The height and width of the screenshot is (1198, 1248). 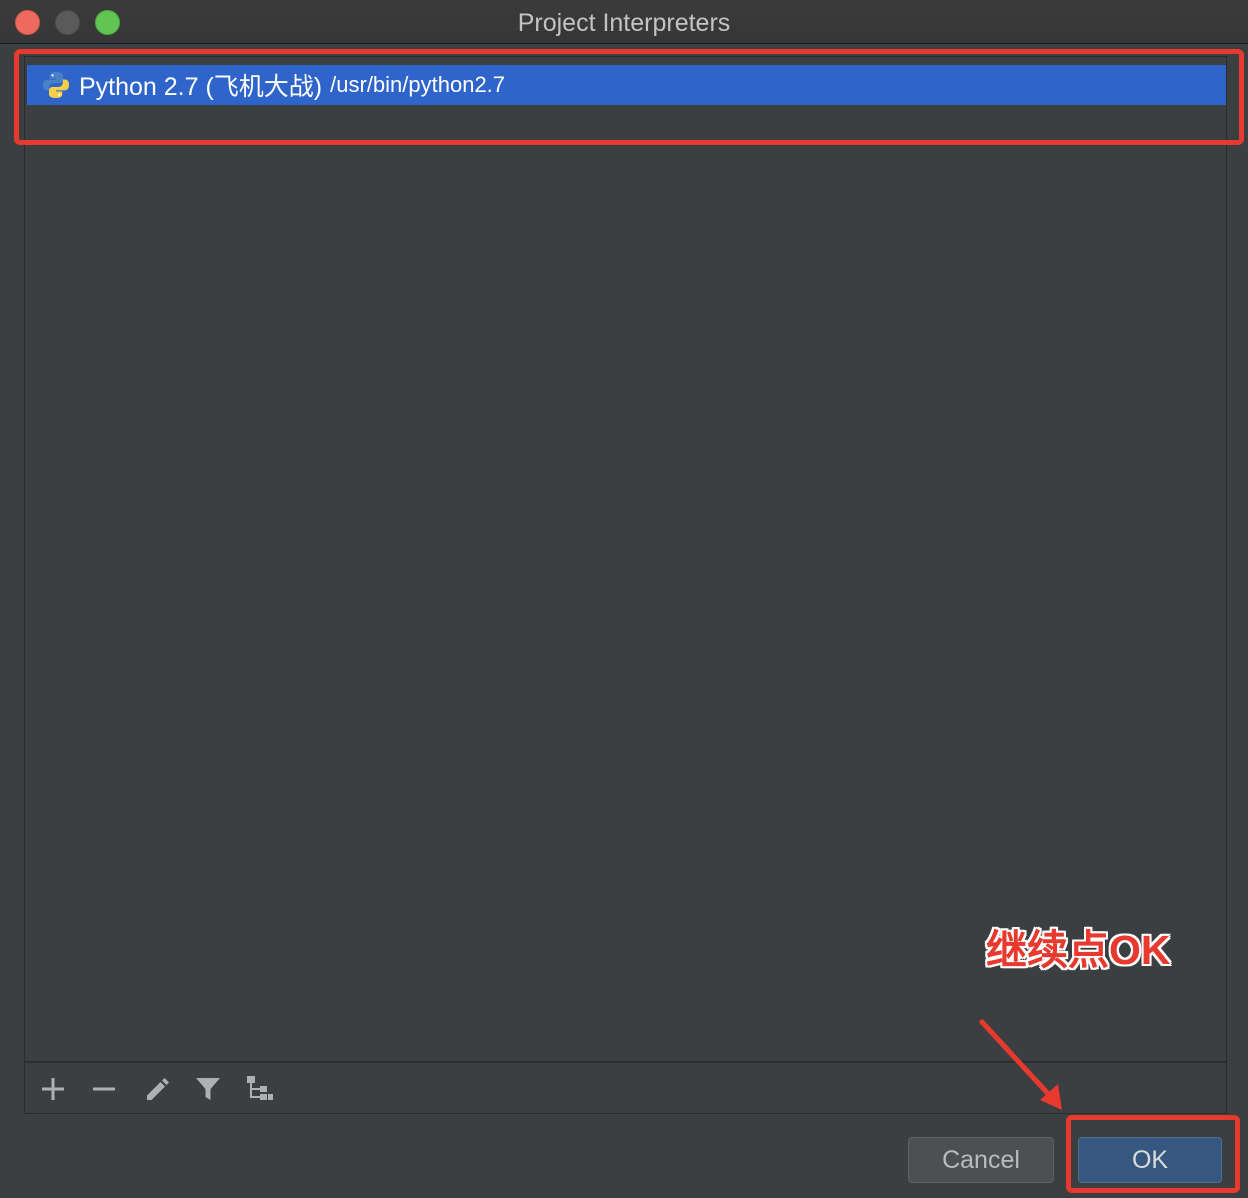 I want to click on edit-interpreter-button, so click(x=157, y=1089).